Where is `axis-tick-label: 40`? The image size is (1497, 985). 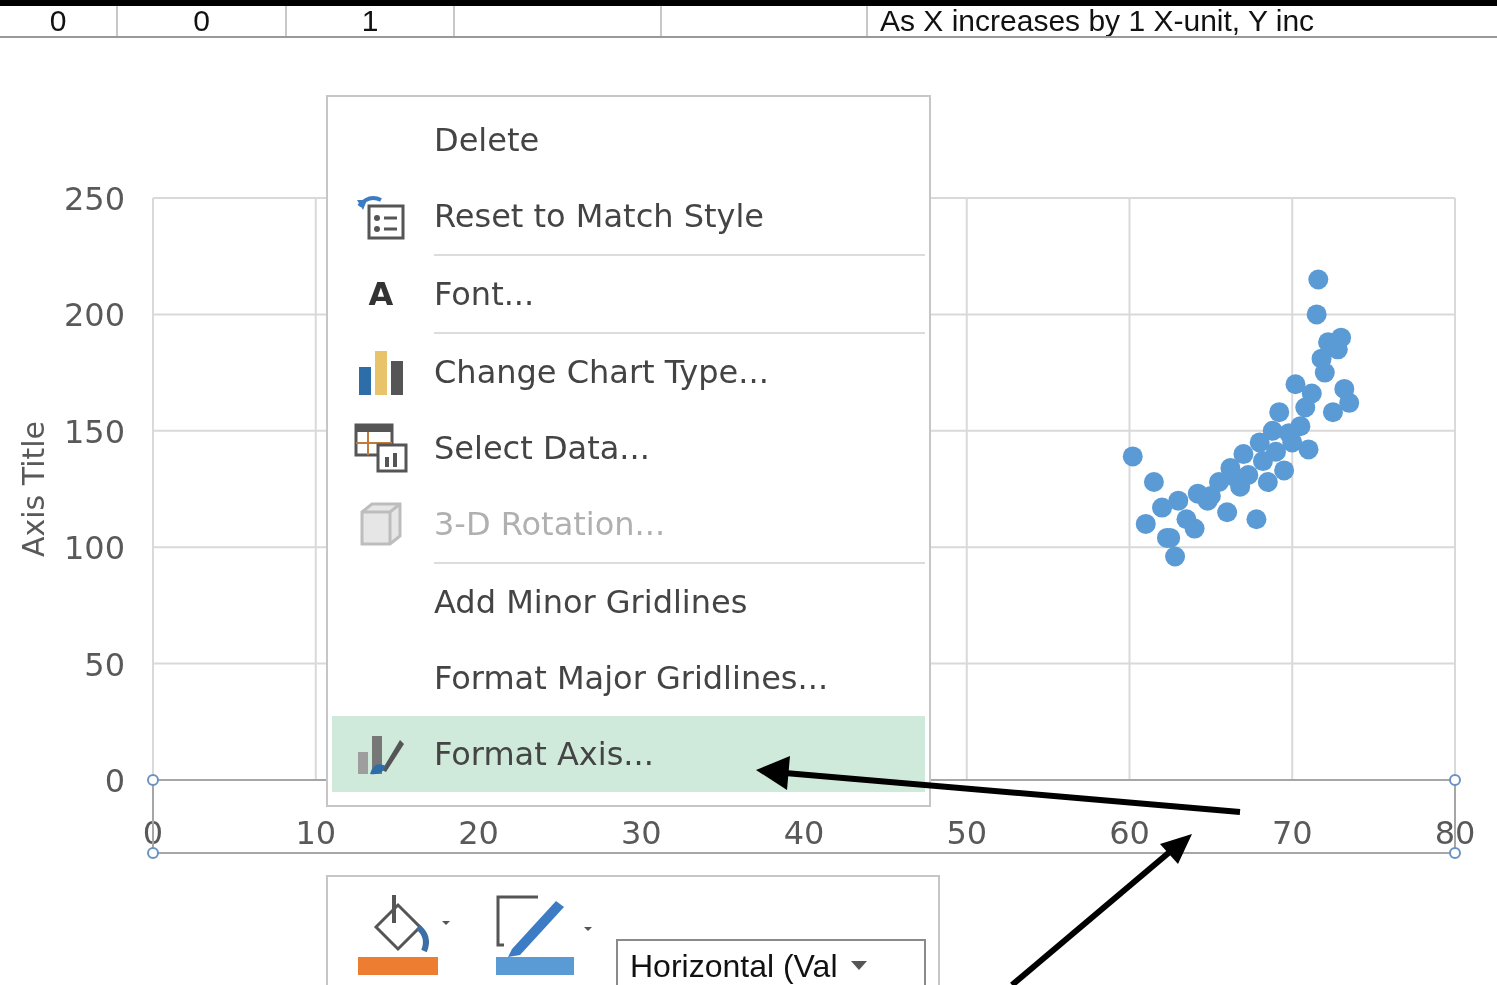
axis-tick-label: 40 is located at coordinates (804, 833).